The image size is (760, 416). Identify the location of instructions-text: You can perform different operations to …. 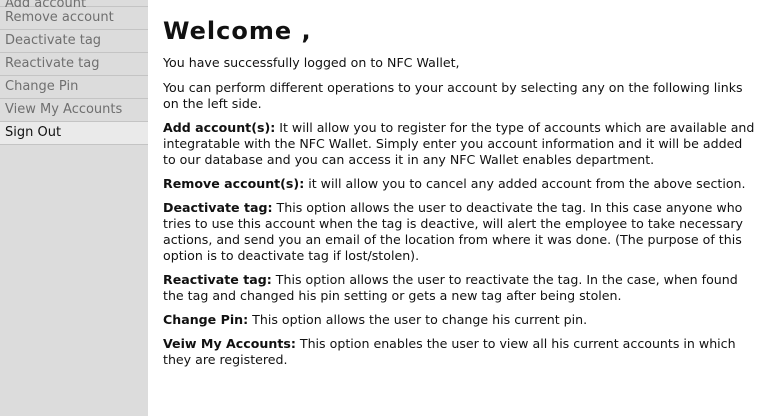
(453, 95).